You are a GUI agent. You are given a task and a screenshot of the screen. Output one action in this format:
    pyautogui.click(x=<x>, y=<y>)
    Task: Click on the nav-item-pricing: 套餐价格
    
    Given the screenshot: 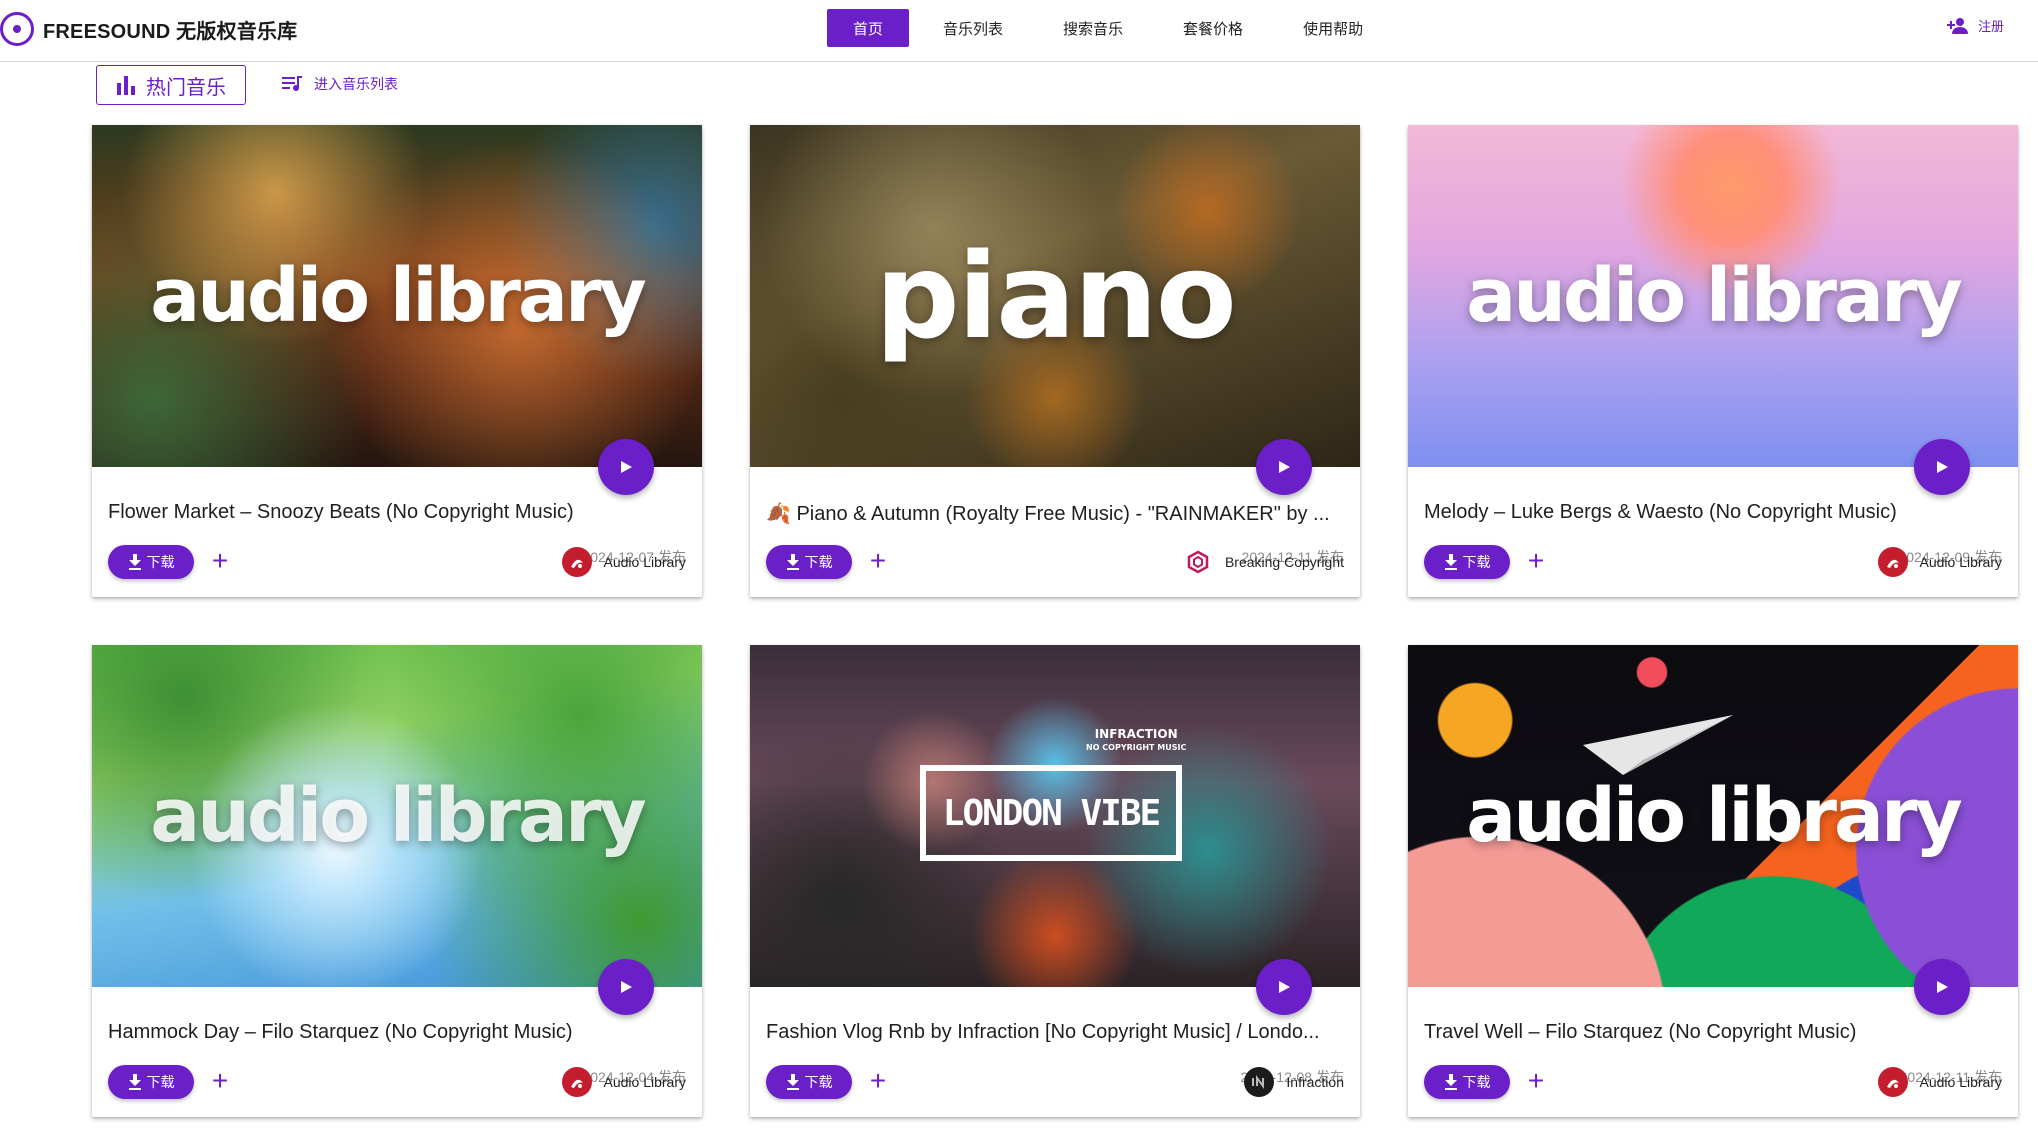 What is the action you would take?
    pyautogui.click(x=1213, y=28)
    